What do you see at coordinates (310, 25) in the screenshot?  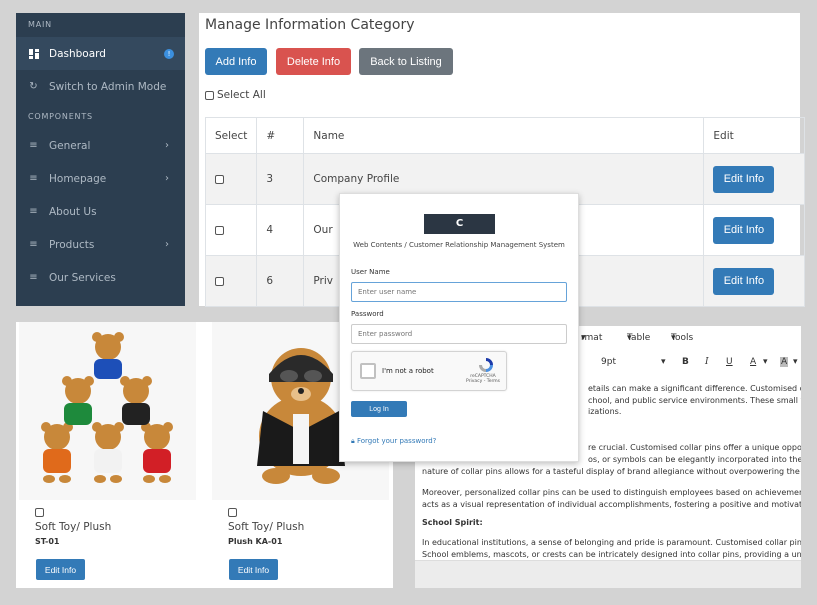 I see `page-title: Manage Information Category` at bounding box center [310, 25].